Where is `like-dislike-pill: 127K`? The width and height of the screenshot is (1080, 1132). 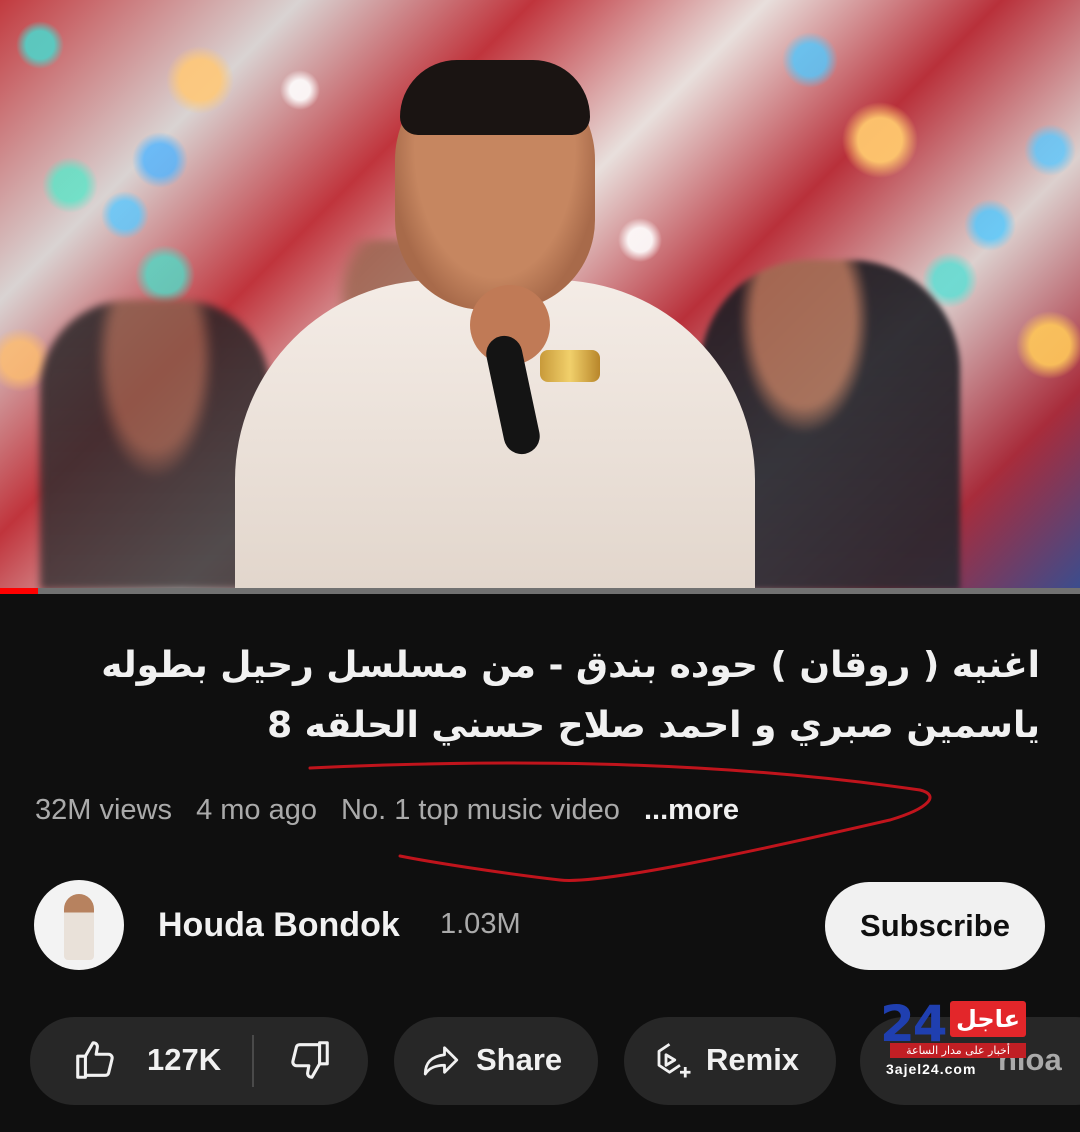
like-dislike-pill: 127K is located at coordinates (199, 1061).